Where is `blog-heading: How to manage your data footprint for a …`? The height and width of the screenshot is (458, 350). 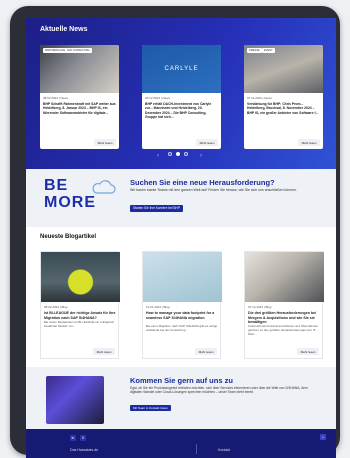
blog-heading: How to manage your data footprint for a … is located at coordinates (180, 315).